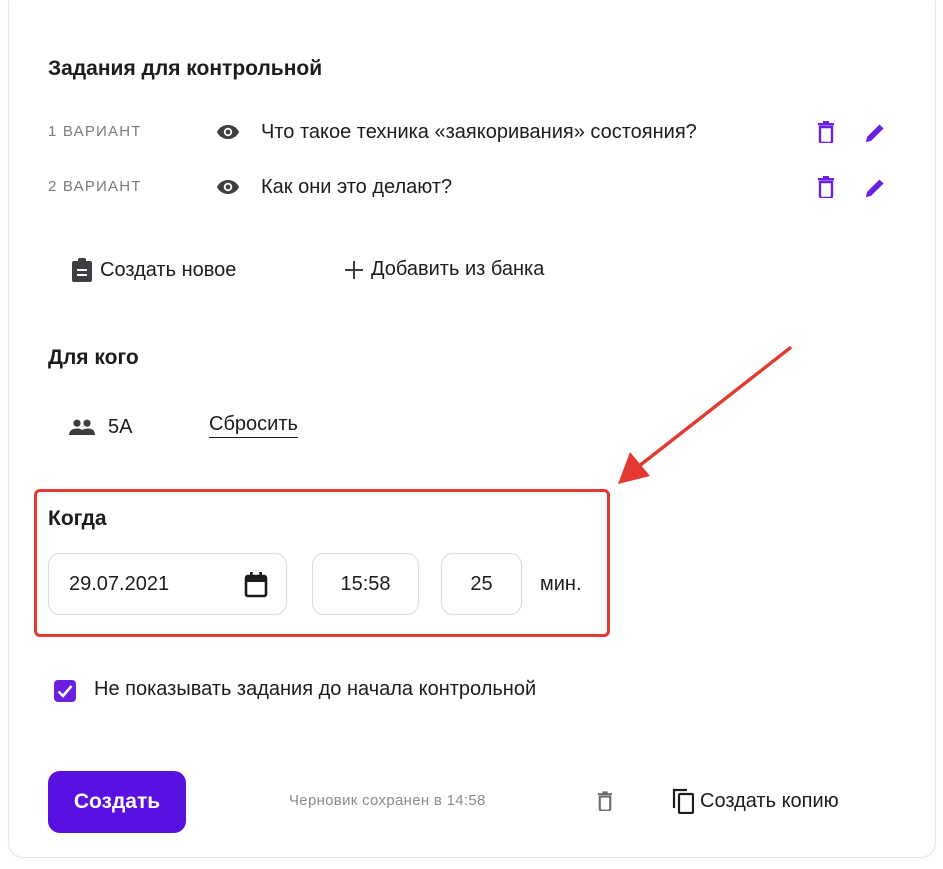  I want to click on audience-group-label: 5А, so click(120, 427).